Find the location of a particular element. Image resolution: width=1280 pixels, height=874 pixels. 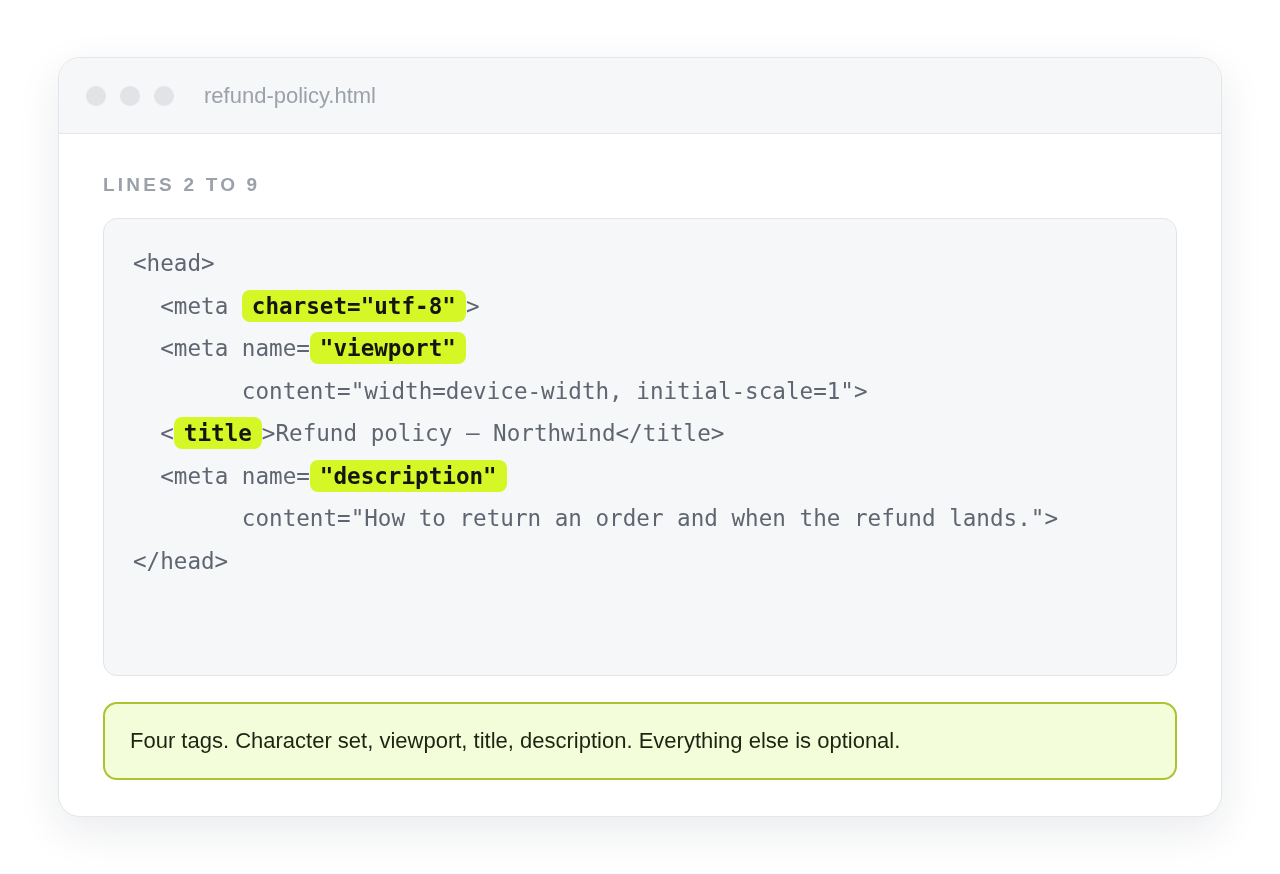

code-highlight: charset="utf-8" is located at coordinates (353, 305).